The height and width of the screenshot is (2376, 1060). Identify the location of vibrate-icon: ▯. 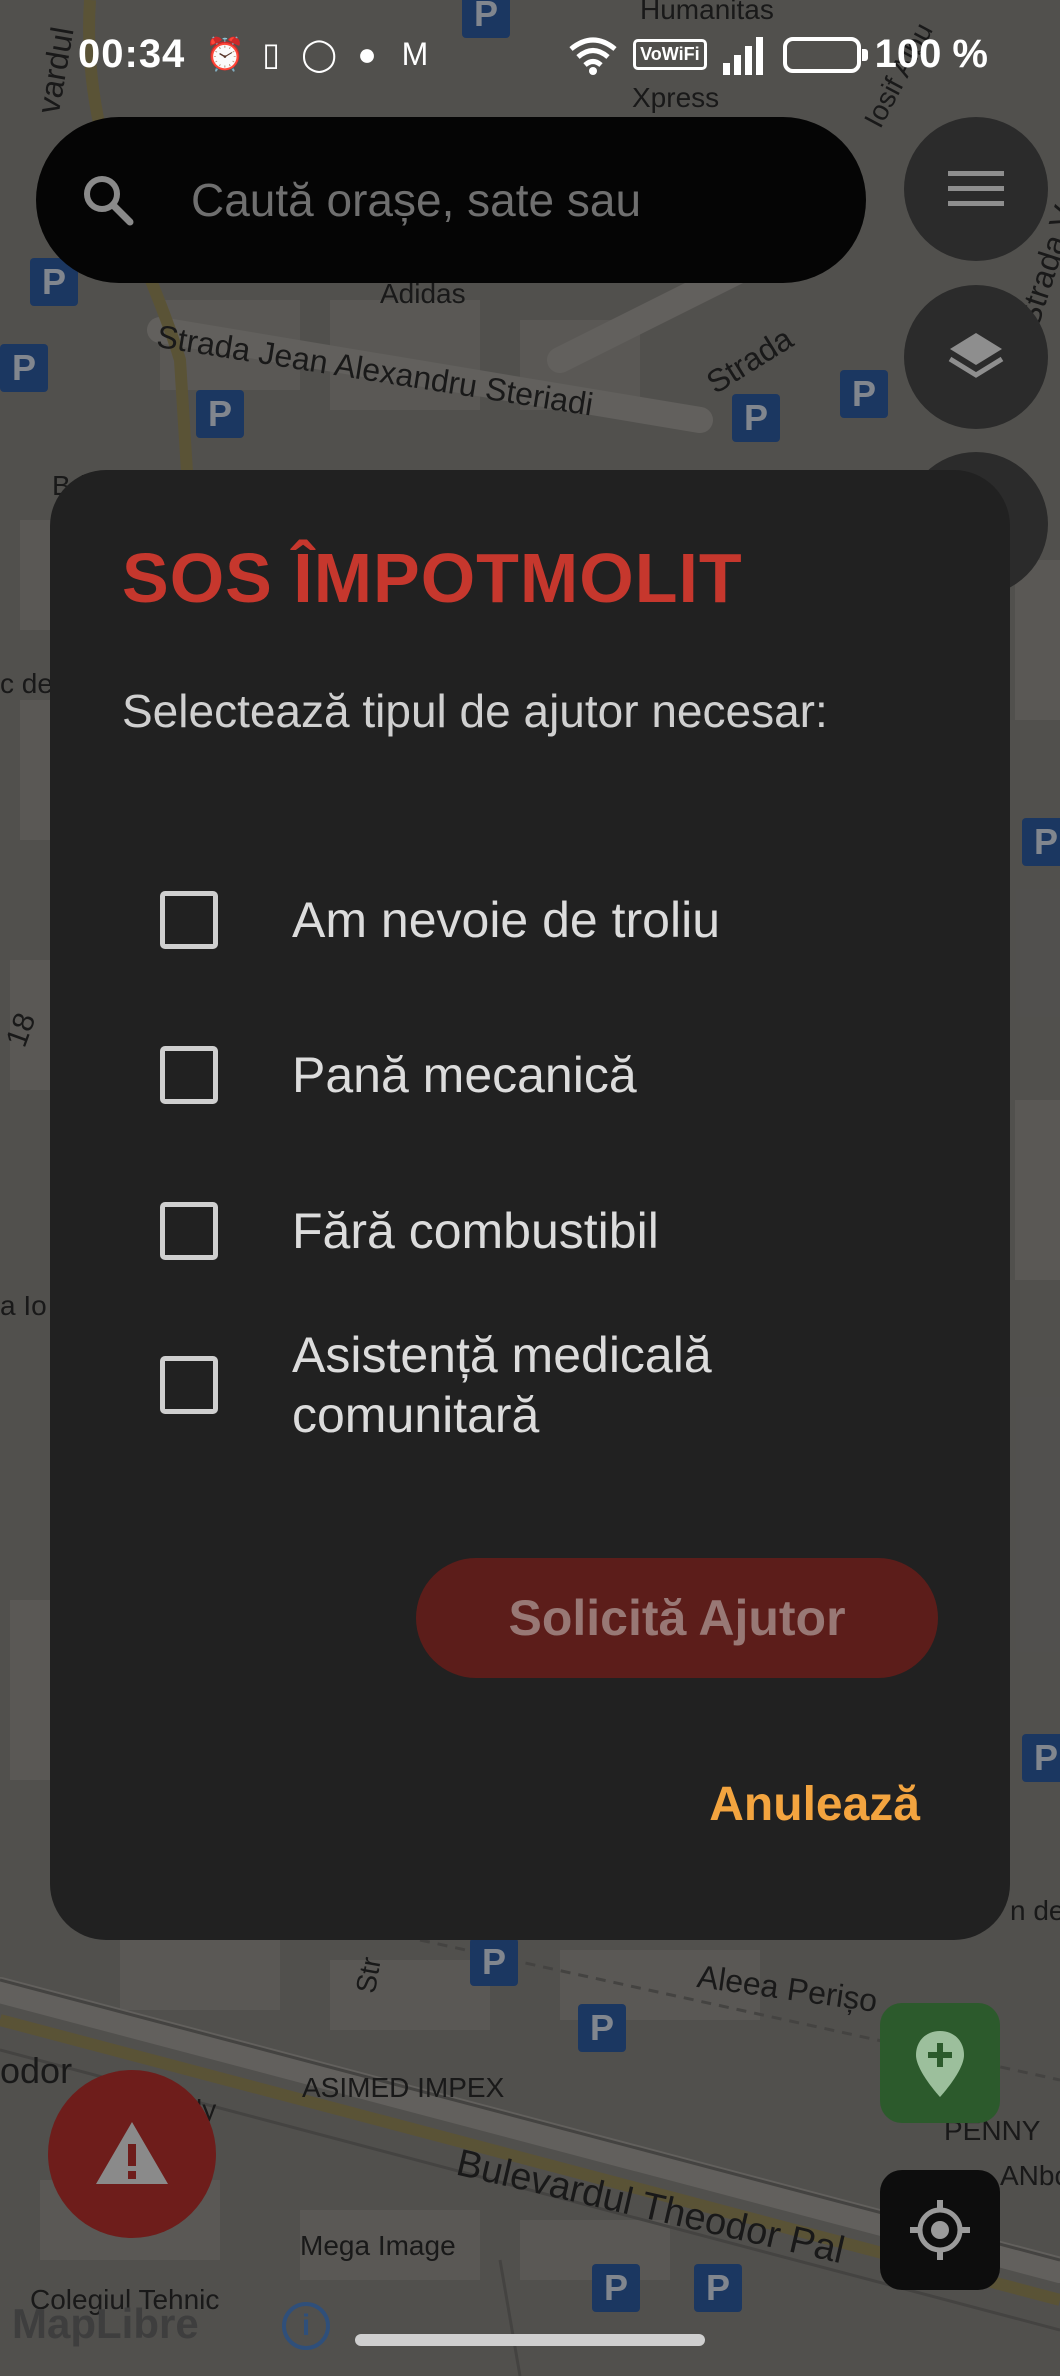
(271, 54).